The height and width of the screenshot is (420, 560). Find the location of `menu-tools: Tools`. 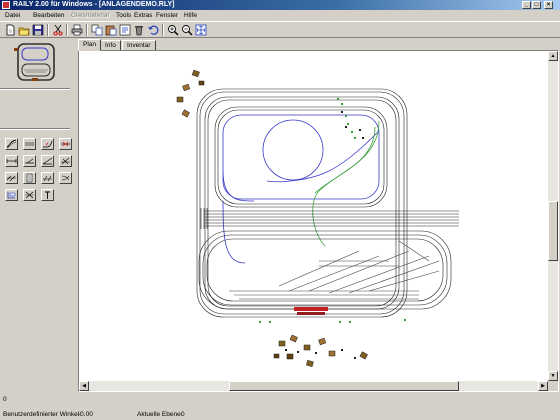

menu-tools: Tools is located at coordinates (123, 15).